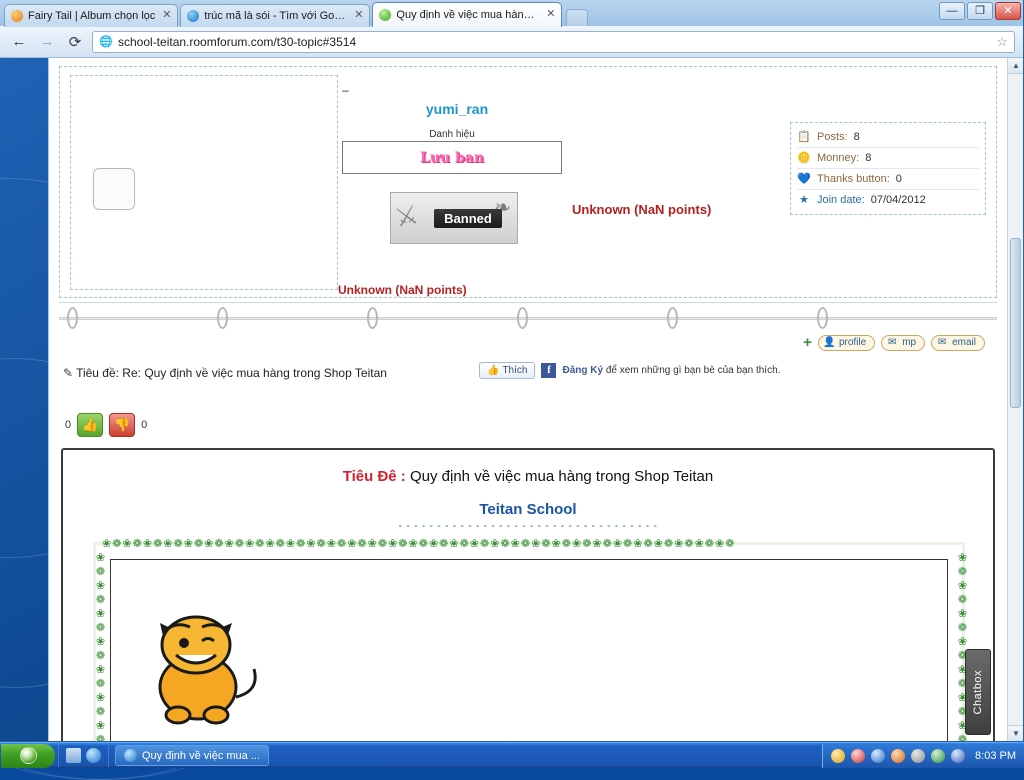  Describe the element at coordinates (909, 342) in the screenshot. I see `mp-button-label: mp` at that location.